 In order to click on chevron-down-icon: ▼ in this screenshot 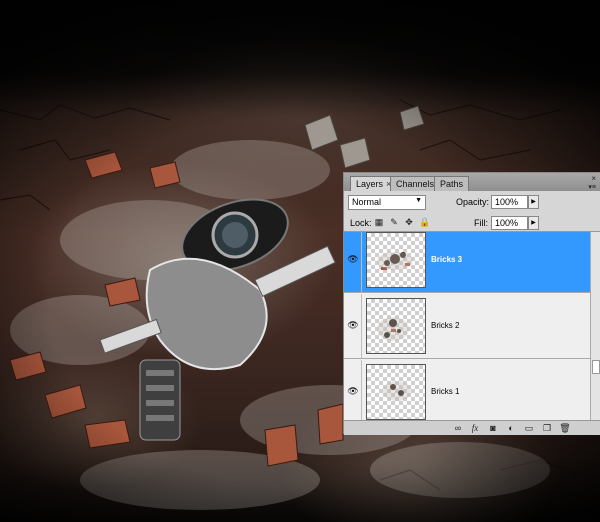, I will do `click(418, 200)`.